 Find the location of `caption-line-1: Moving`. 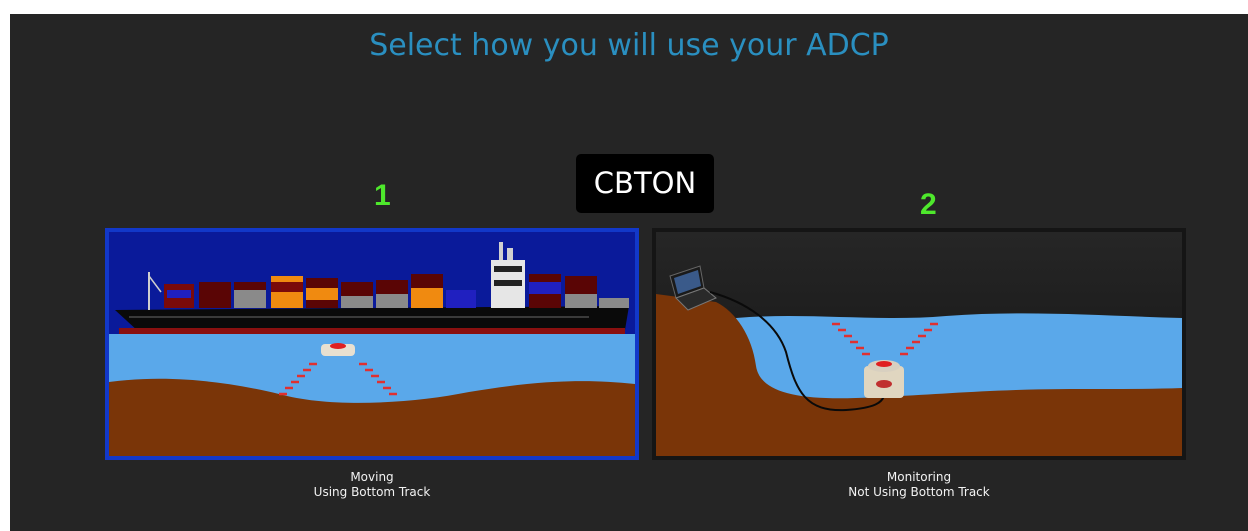

caption-line-1: Moving is located at coordinates (372, 477).